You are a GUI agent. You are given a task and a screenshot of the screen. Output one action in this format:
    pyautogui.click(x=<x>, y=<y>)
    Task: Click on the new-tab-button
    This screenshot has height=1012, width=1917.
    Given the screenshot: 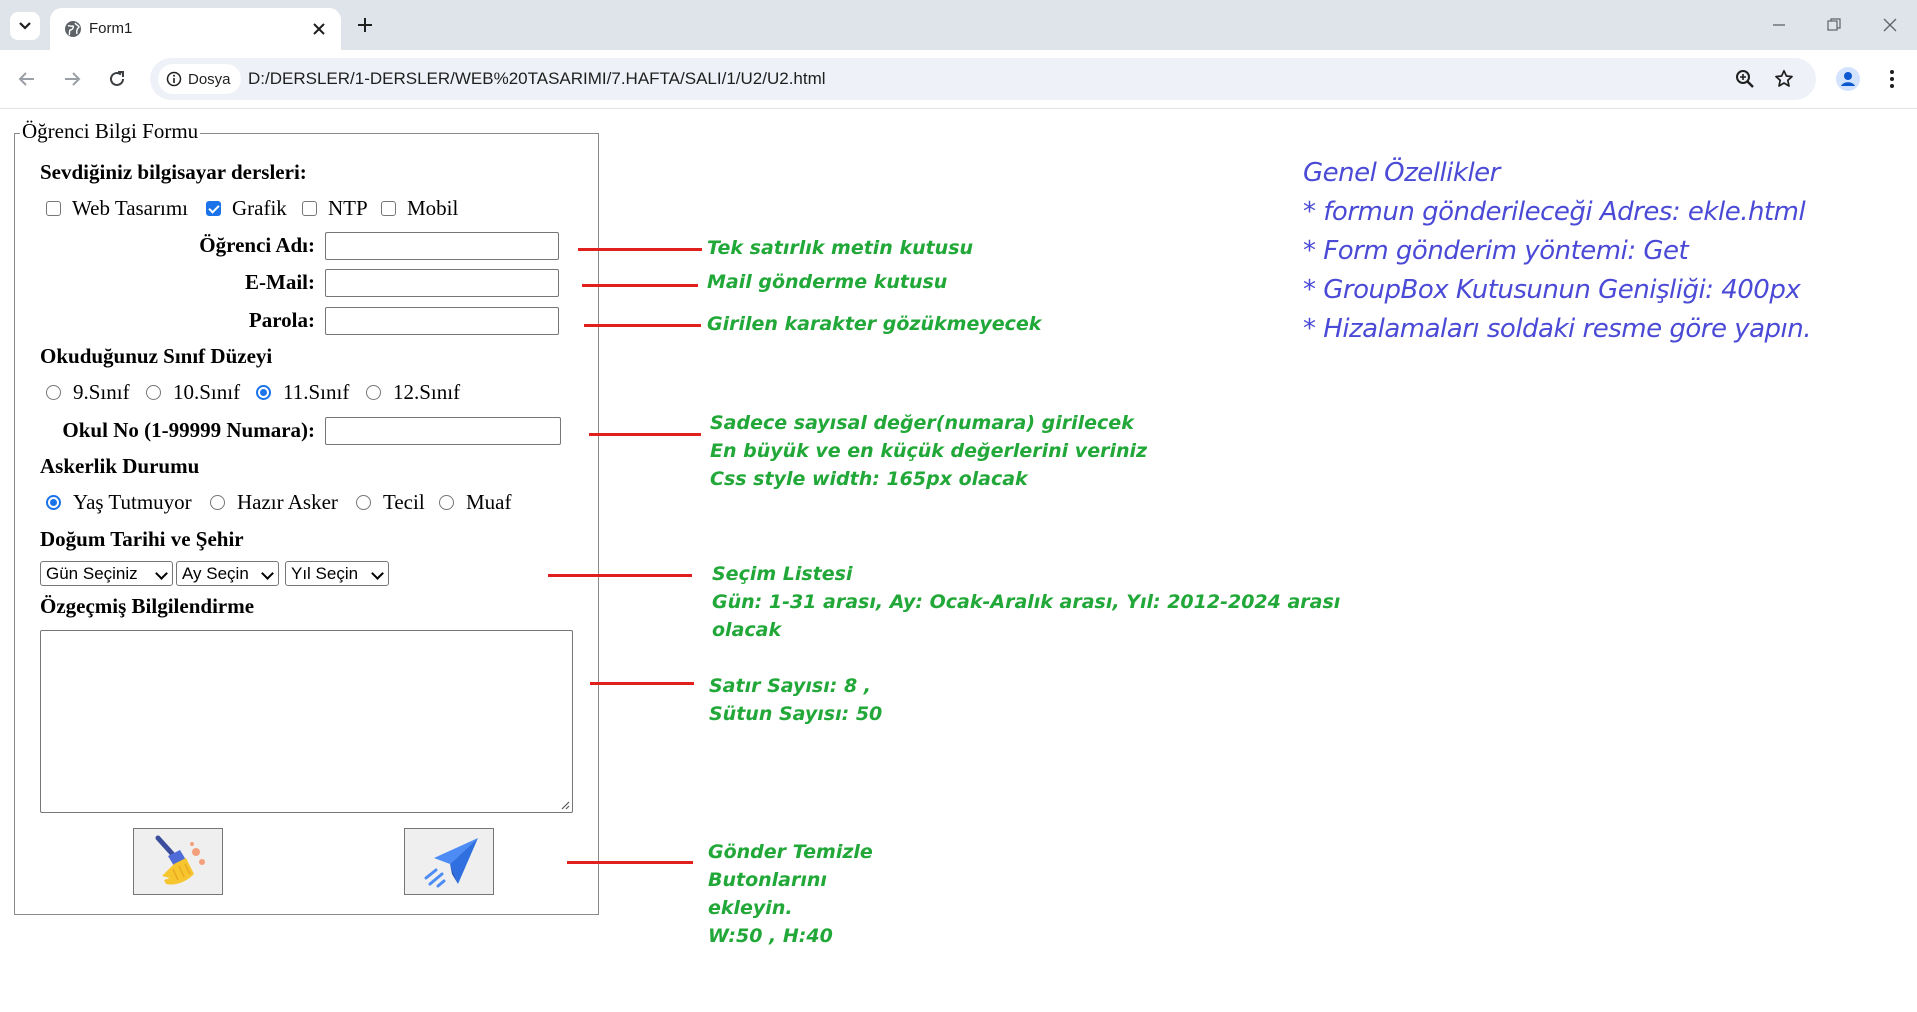 What is the action you would take?
    pyautogui.click(x=365, y=25)
    